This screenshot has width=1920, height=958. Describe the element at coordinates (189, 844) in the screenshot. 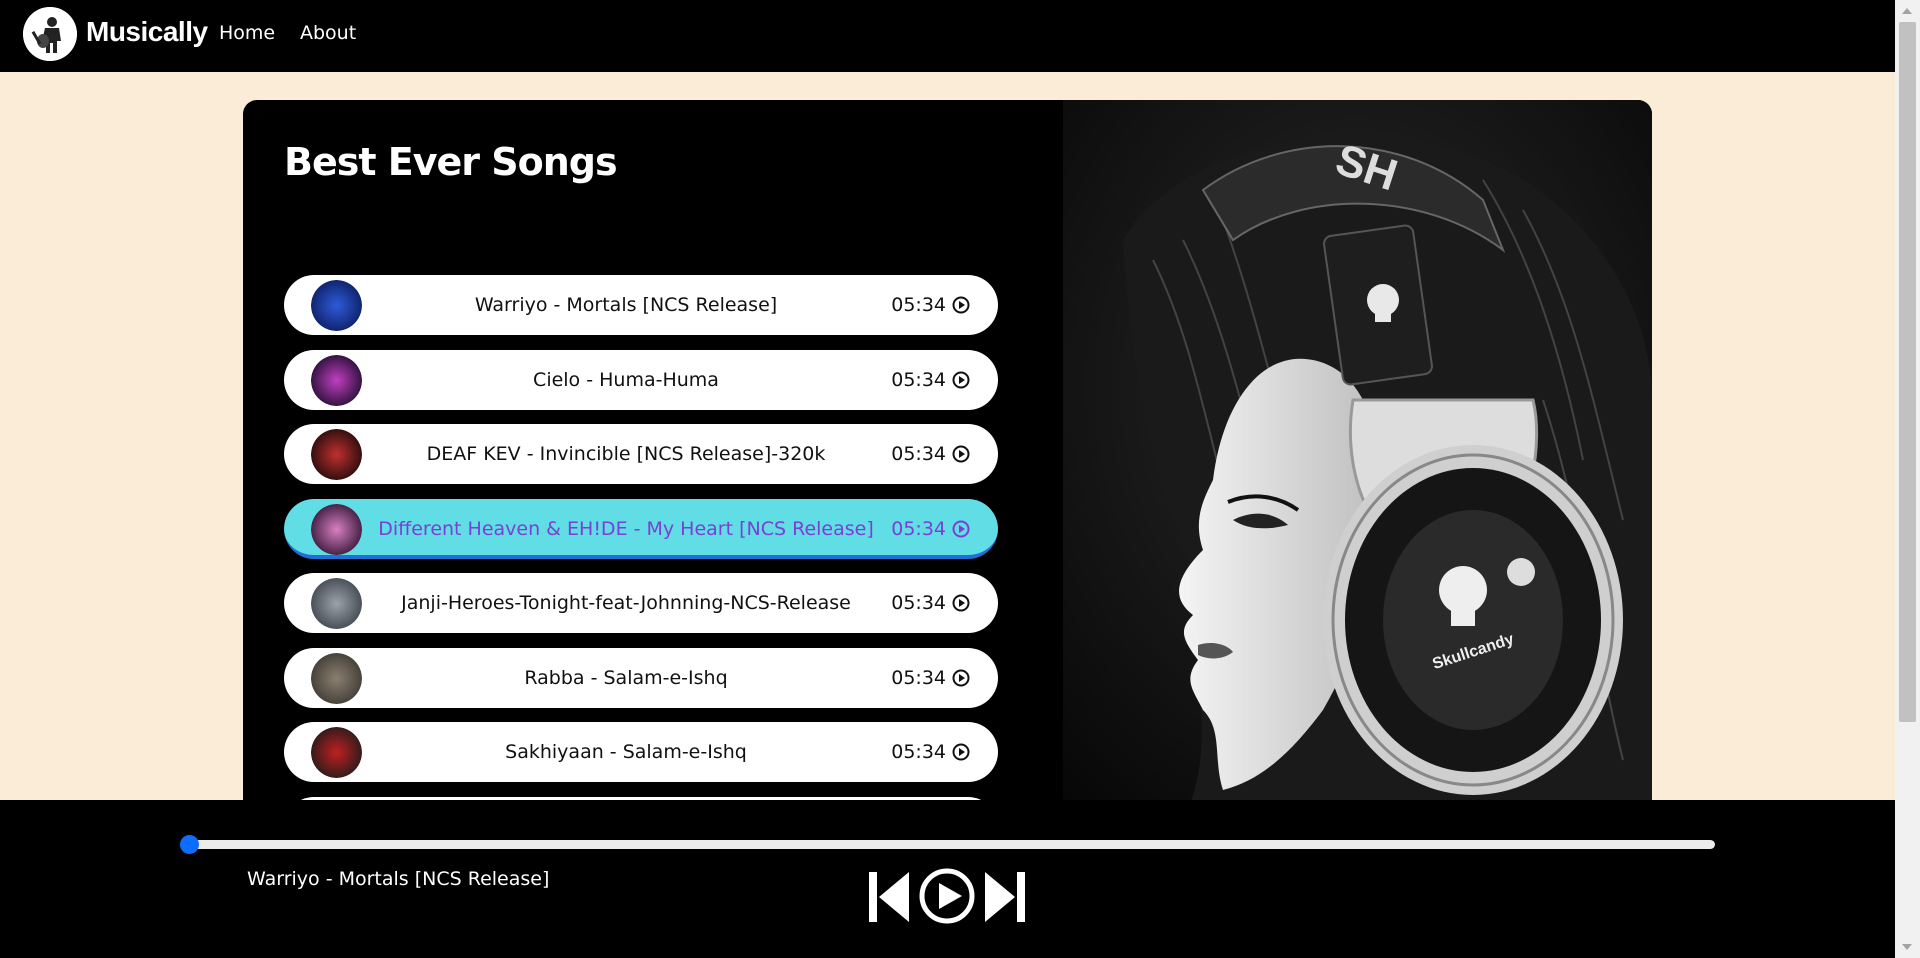

I see `progress-knob` at that location.